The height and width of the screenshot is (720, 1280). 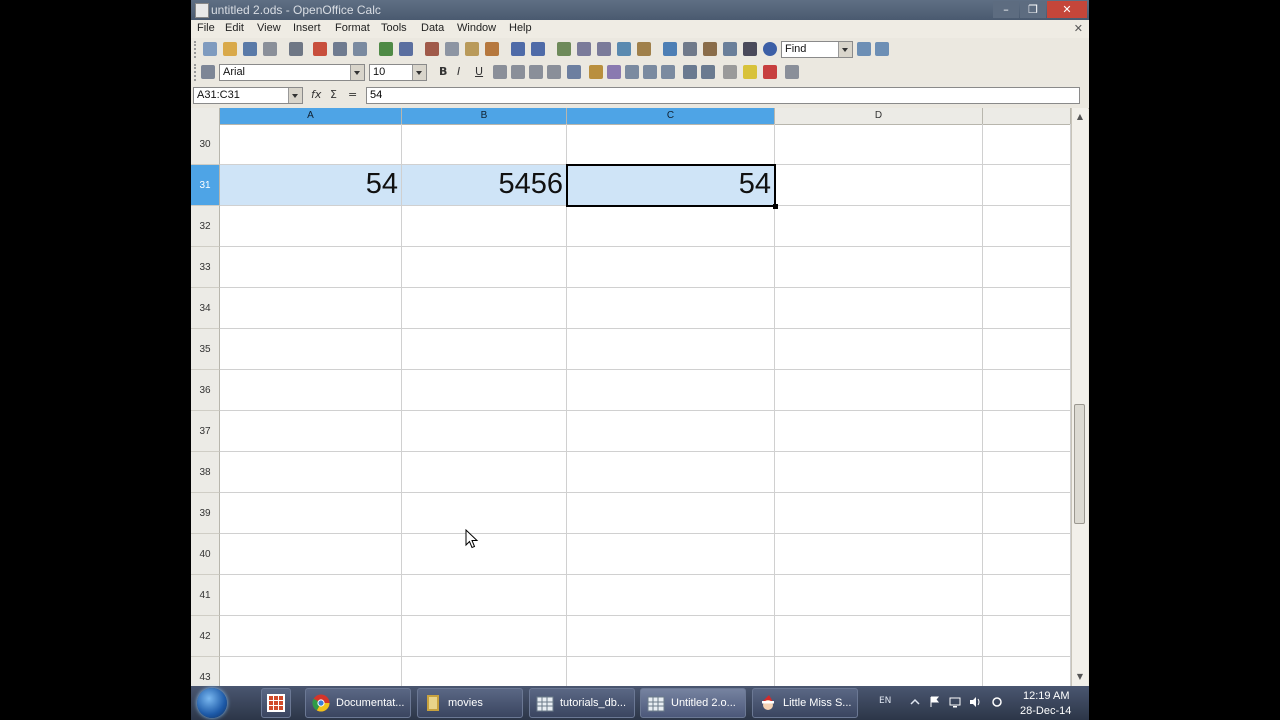 I want to click on spellcheck-icon, so click(x=386, y=49).